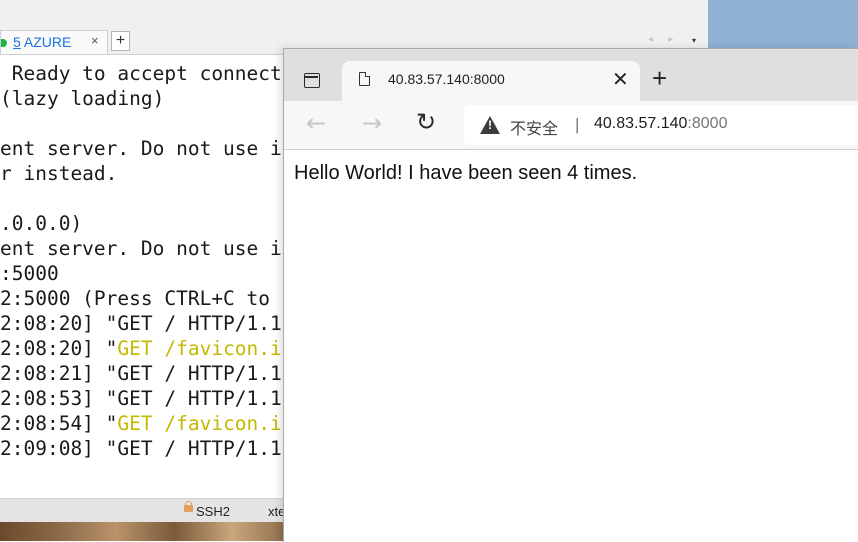 The width and height of the screenshot is (858, 542). I want to click on page-message: Hello World! I have been seen 4 times., so click(466, 173).